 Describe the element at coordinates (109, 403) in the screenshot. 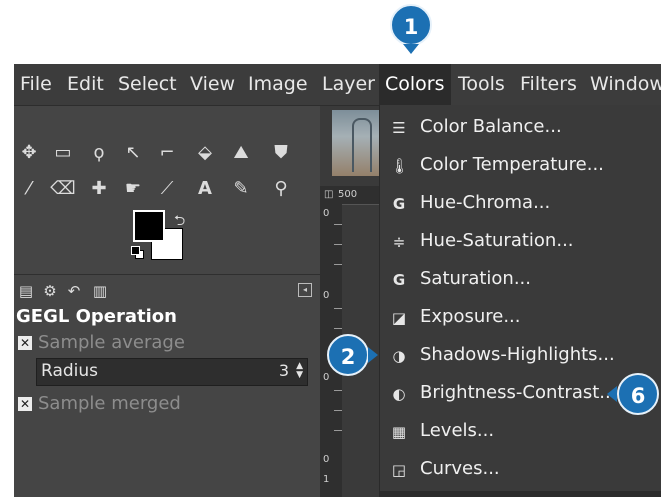

I see `sample-merged-label: Sample merged` at that location.